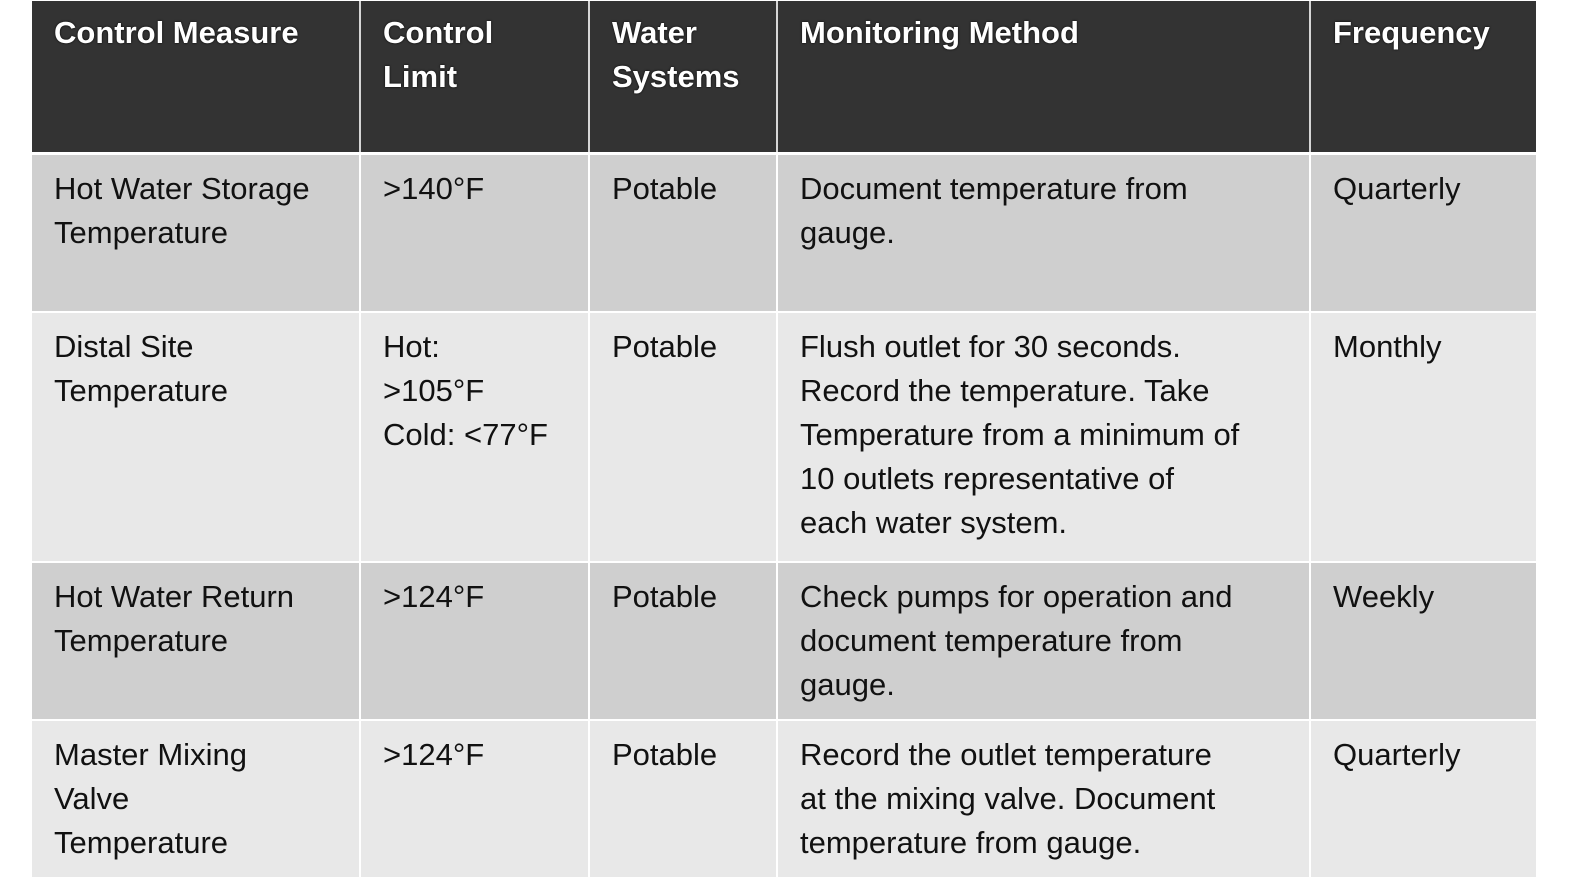 The width and height of the screenshot is (1580, 889). I want to click on cell-line: Hot Water Return, so click(174, 596).